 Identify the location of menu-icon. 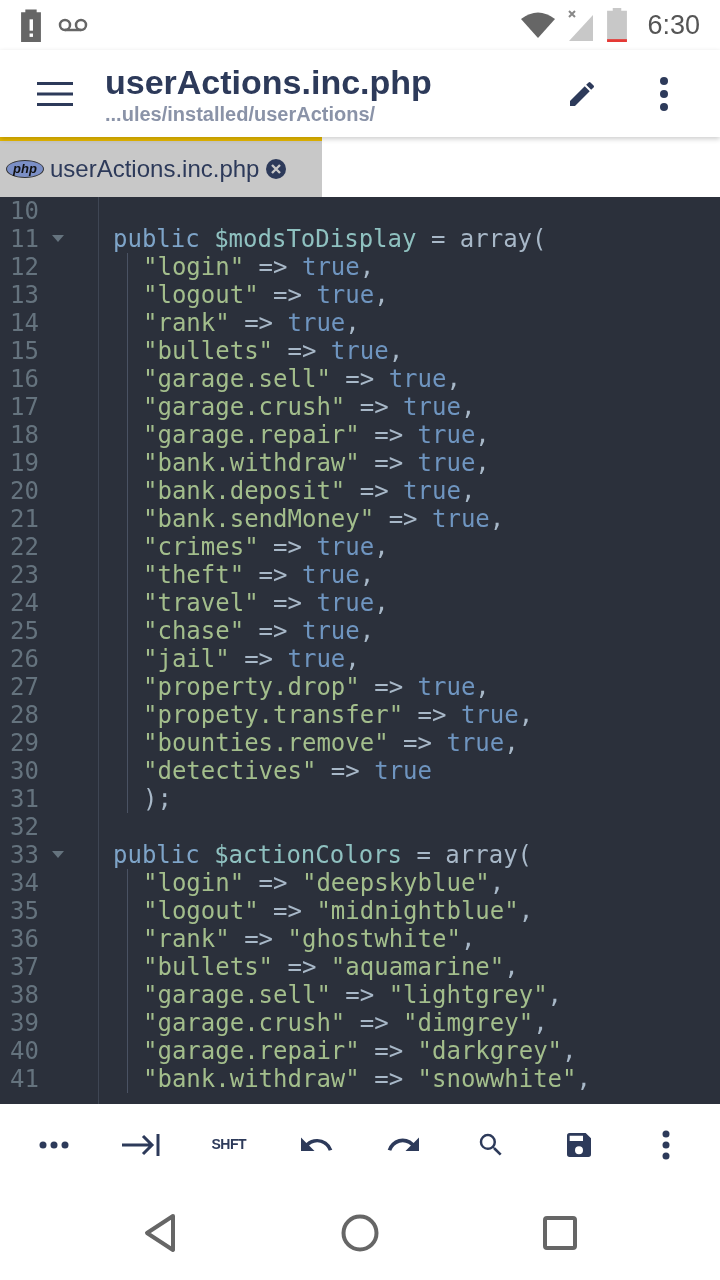
(55, 93).